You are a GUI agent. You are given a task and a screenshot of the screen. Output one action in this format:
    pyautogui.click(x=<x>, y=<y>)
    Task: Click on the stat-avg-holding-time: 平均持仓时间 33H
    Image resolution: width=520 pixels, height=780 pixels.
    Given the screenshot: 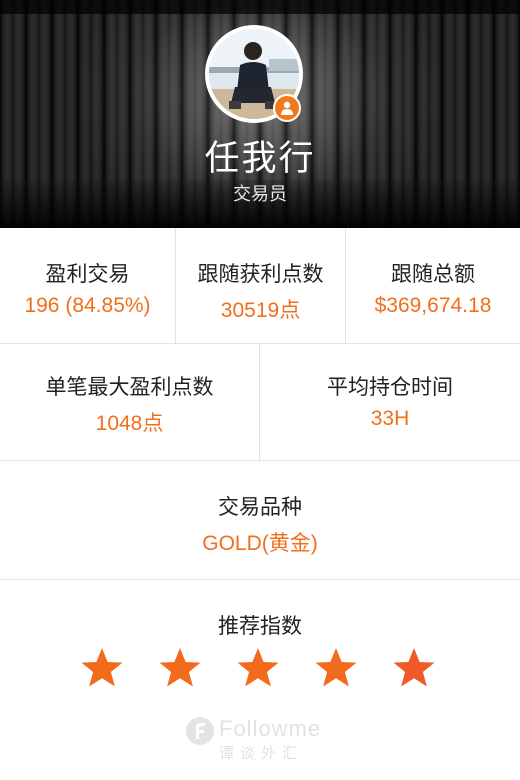 What is the action you would take?
    pyautogui.click(x=389, y=402)
    